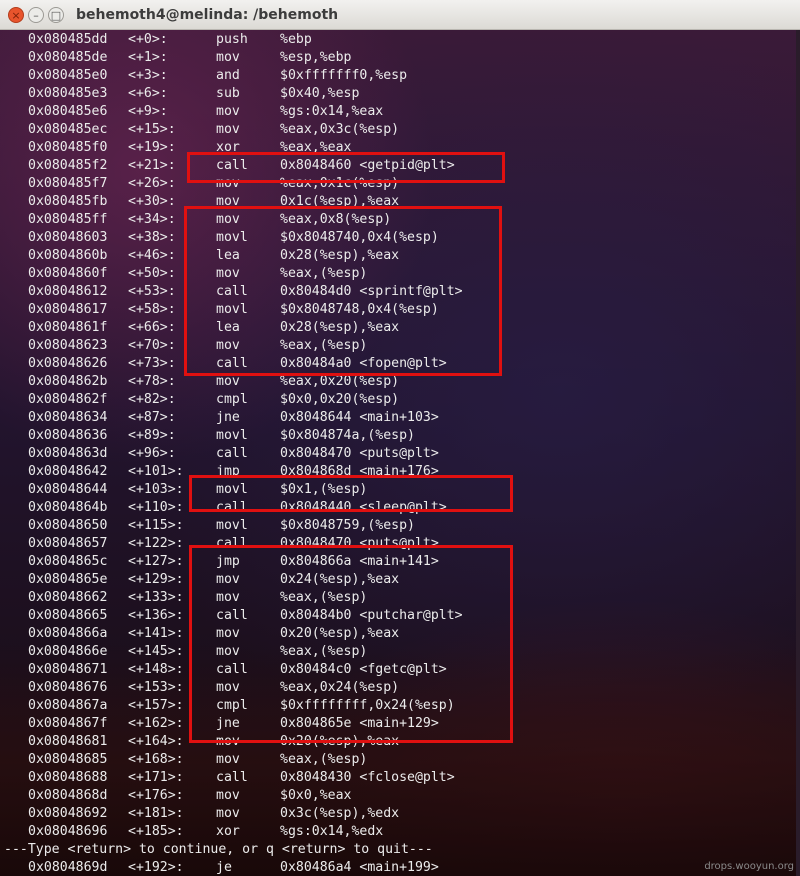 The width and height of the screenshot is (800, 876). Describe the element at coordinates (68, 777) in the screenshot. I see `instruction-address: 0x08048688` at that location.